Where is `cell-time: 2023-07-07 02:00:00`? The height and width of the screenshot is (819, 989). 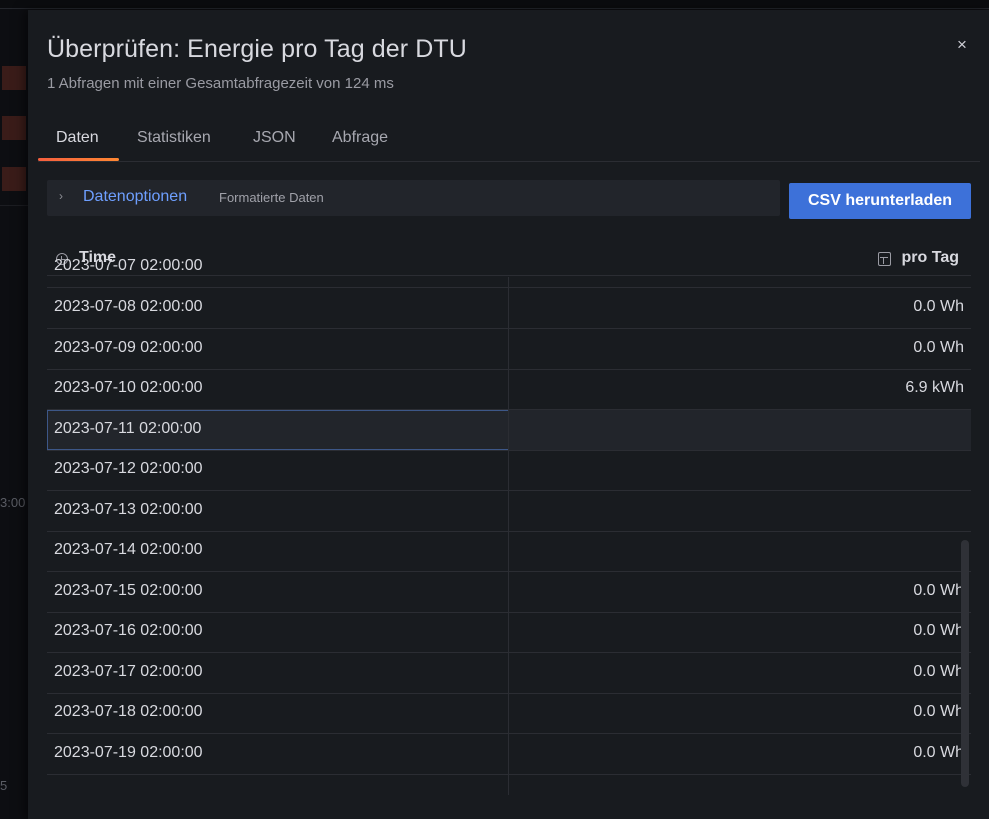 cell-time: 2023-07-07 02:00:00 is located at coordinates (128, 265).